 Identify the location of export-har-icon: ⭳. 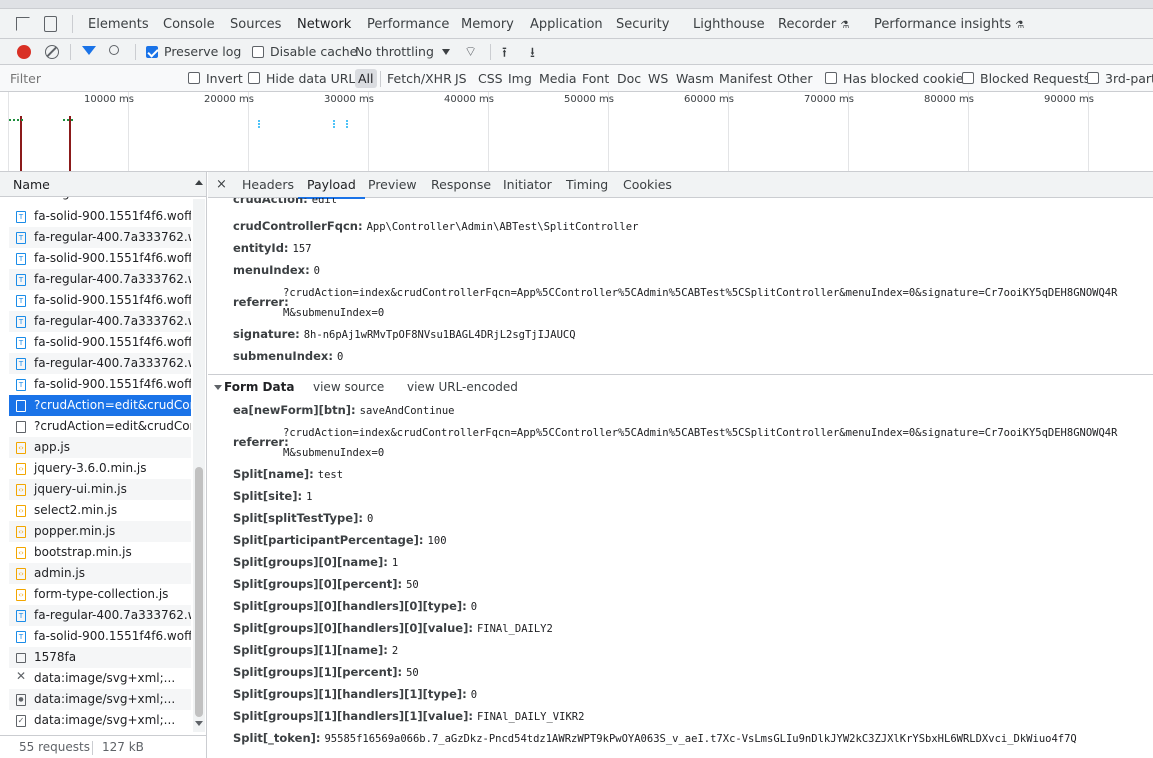
(532, 53).